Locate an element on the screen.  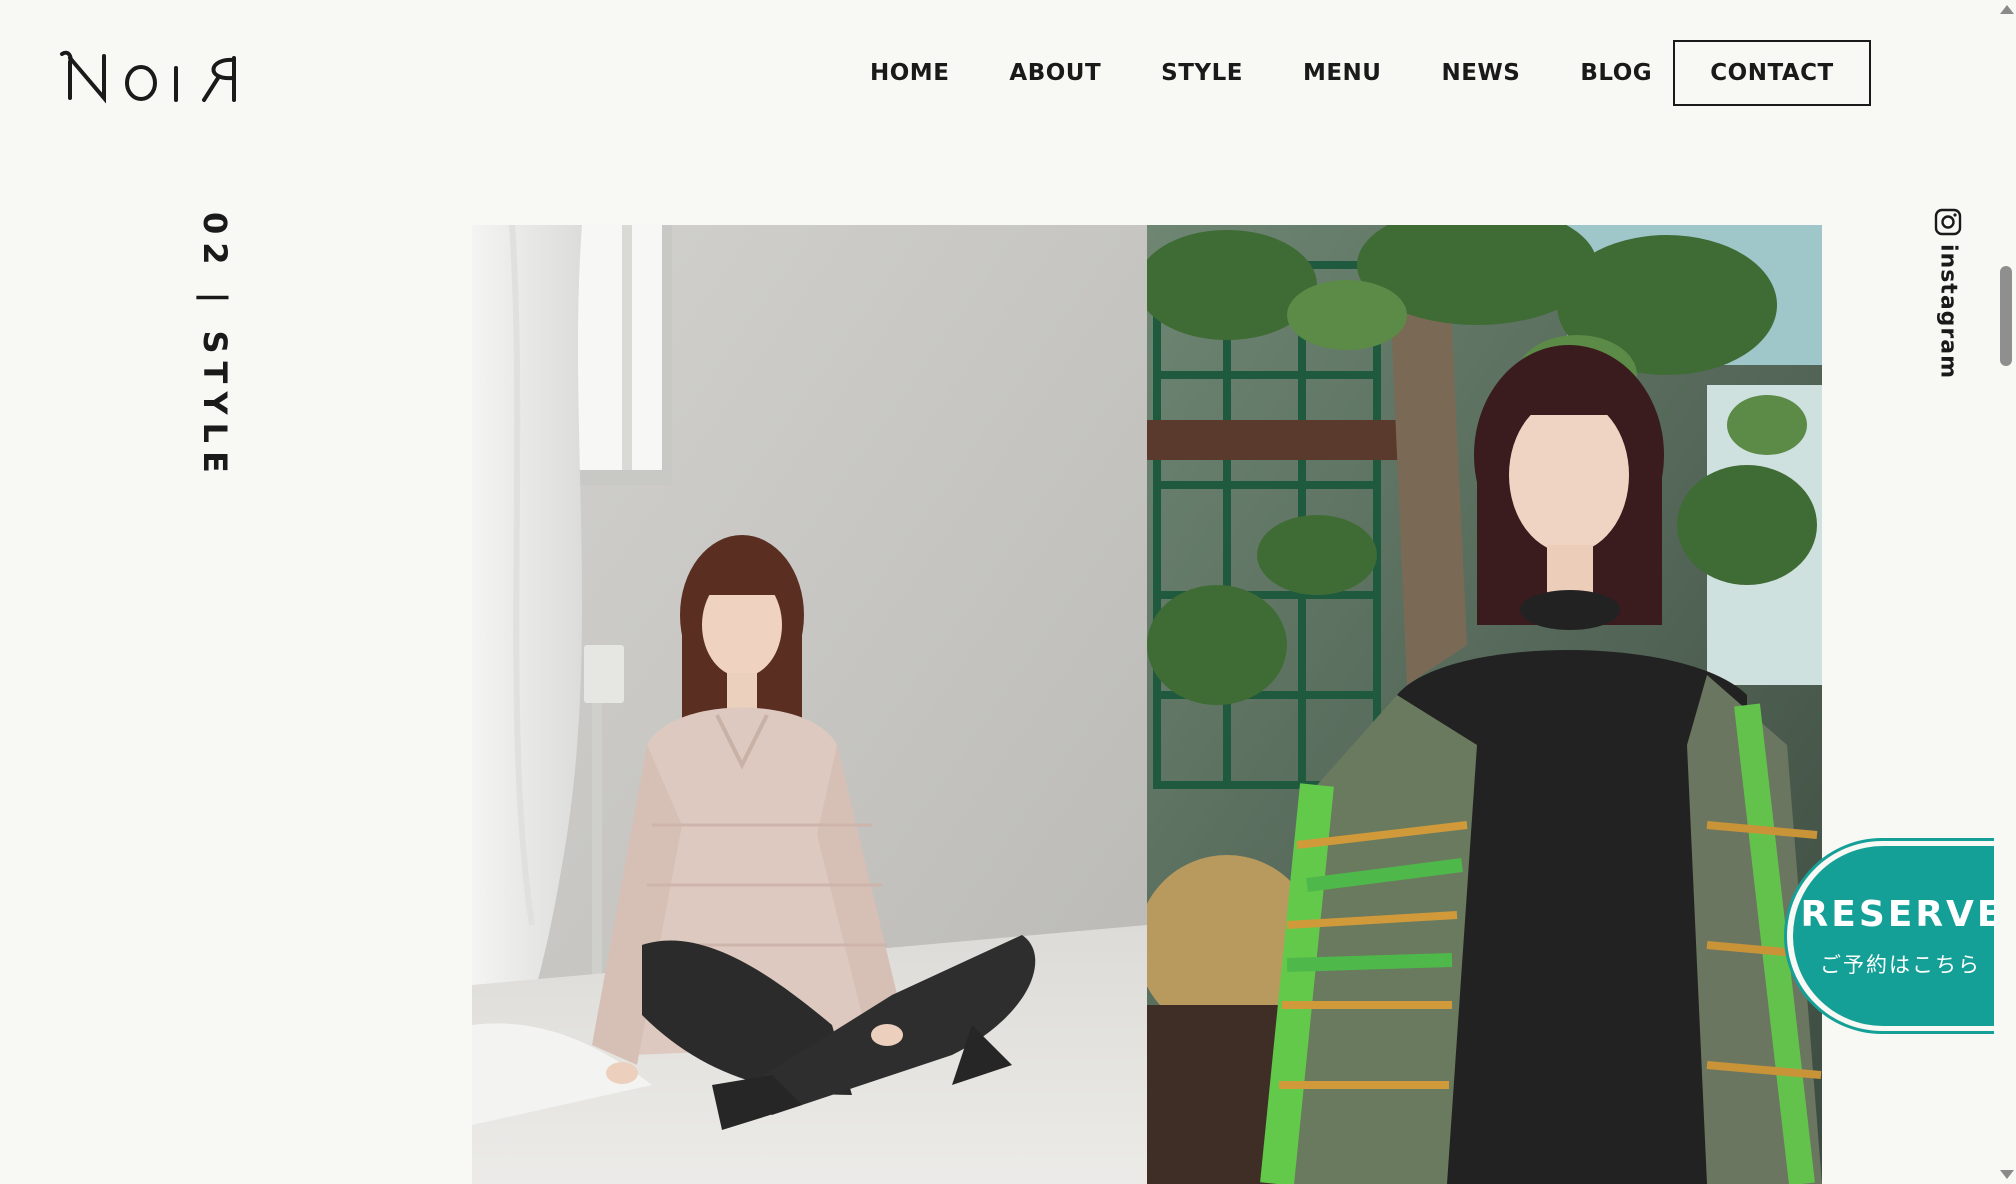
main-nav: HOME ABOUT STYLE MENU NEWS BLOG is located at coordinates (1291, 73).